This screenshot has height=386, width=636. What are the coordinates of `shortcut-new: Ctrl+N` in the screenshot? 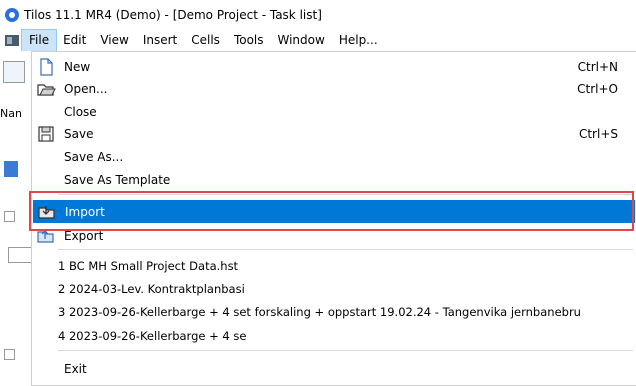 It's located at (597, 66).